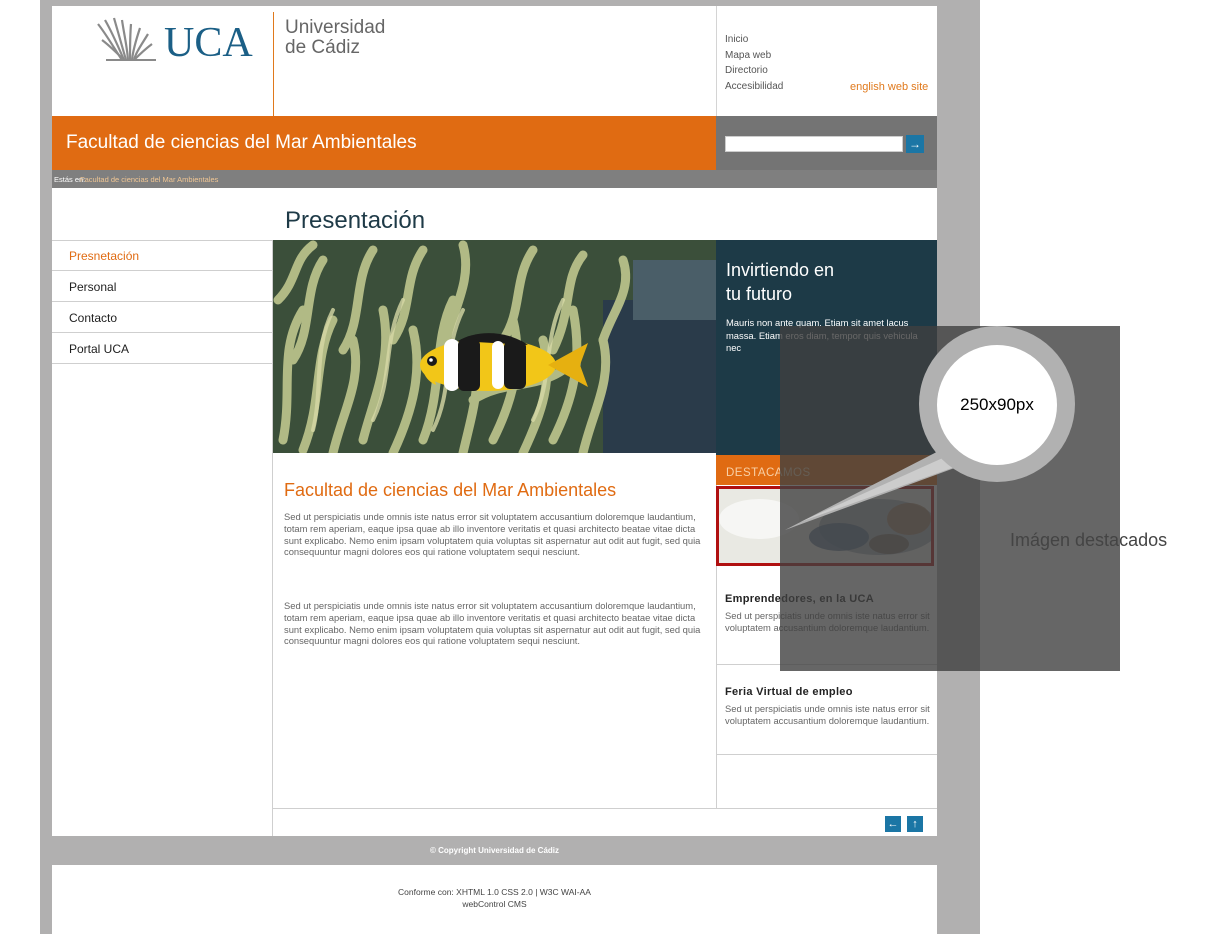 This screenshot has width=1222, height=934. I want to click on arrow-left-icon: ←, so click(893, 824).